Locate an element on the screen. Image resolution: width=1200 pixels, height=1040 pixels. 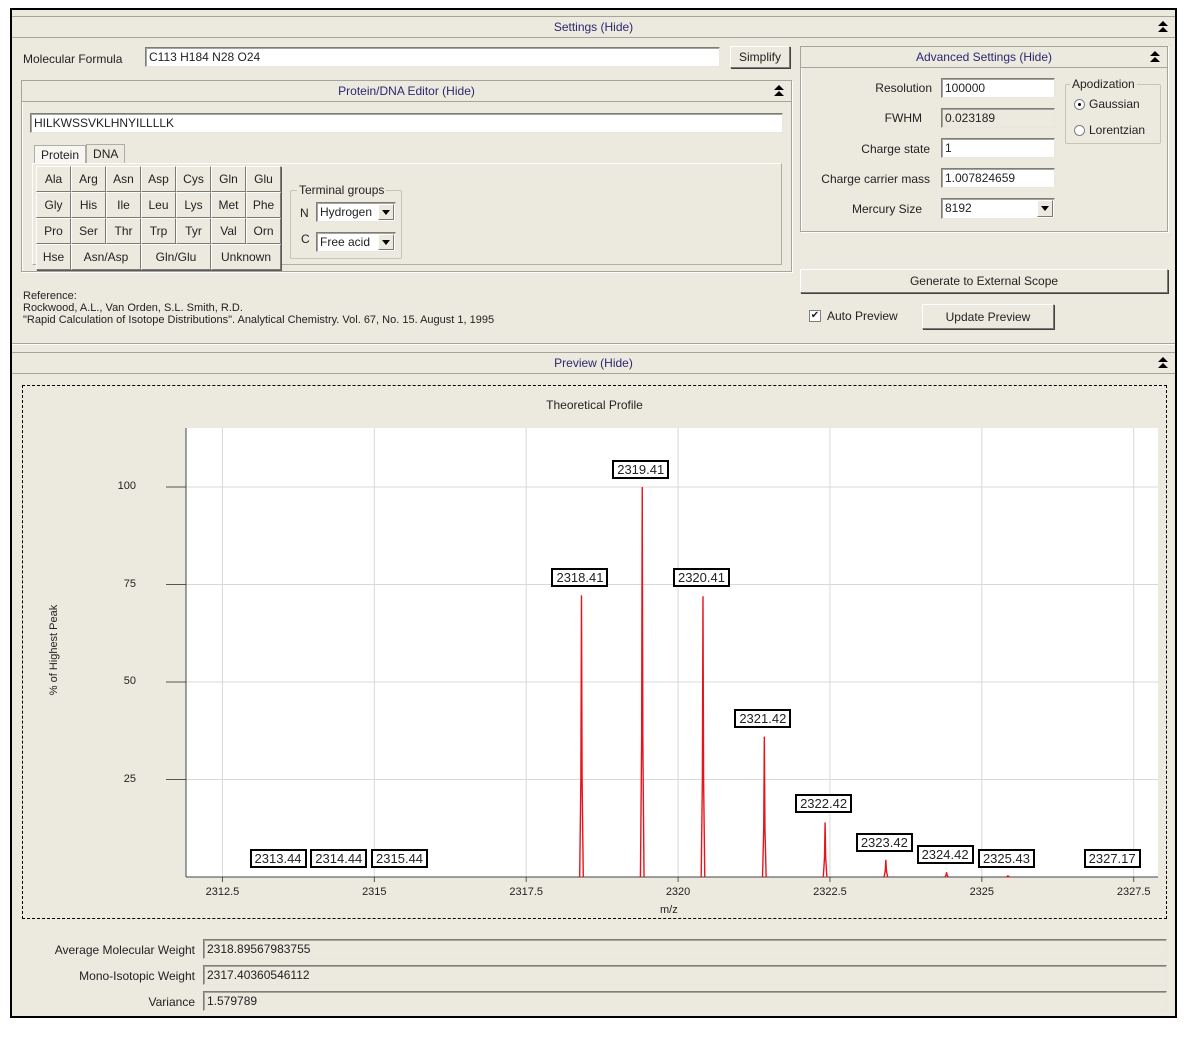
variance-field: 1.579789 is located at coordinates (685, 1001).